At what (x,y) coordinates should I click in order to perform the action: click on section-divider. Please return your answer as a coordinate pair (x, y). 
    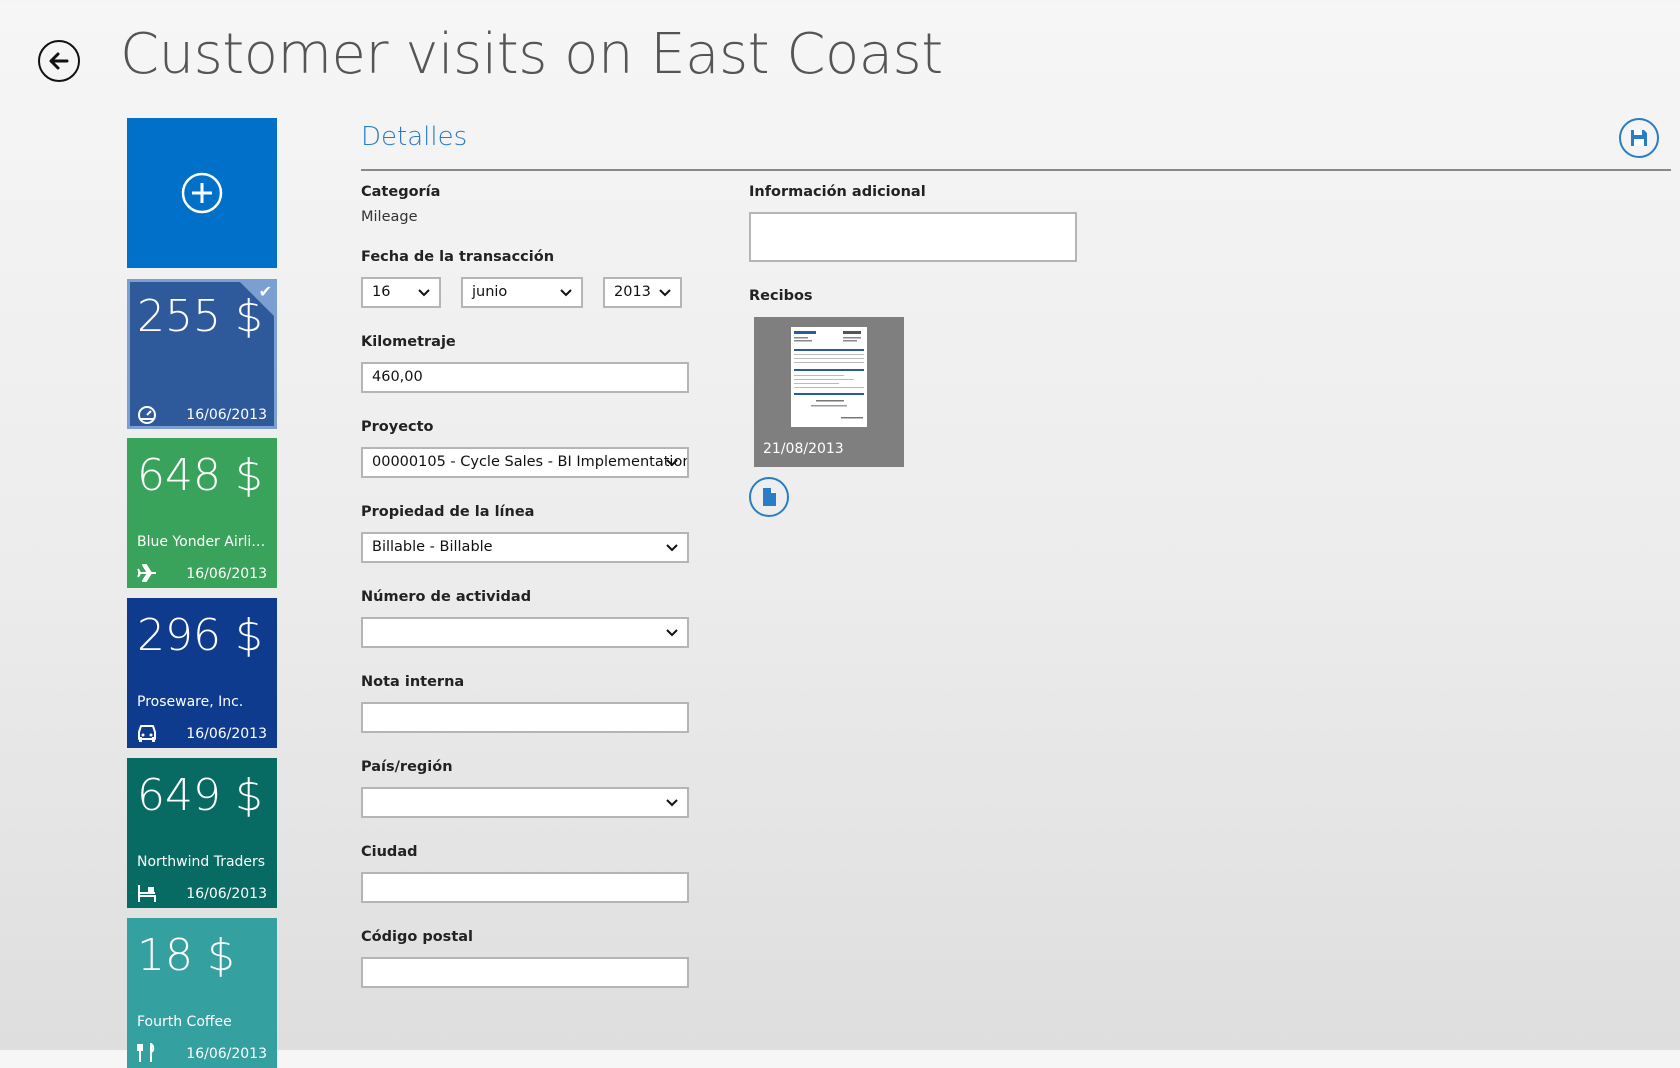
    Looking at the image, I should click on (1016, 170).